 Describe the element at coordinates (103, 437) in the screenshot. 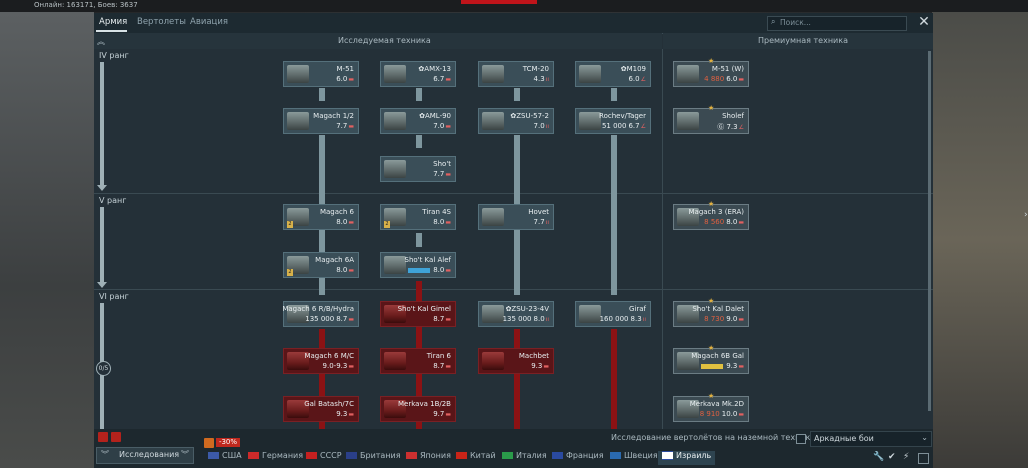

I see `squadron-icon` at that location.